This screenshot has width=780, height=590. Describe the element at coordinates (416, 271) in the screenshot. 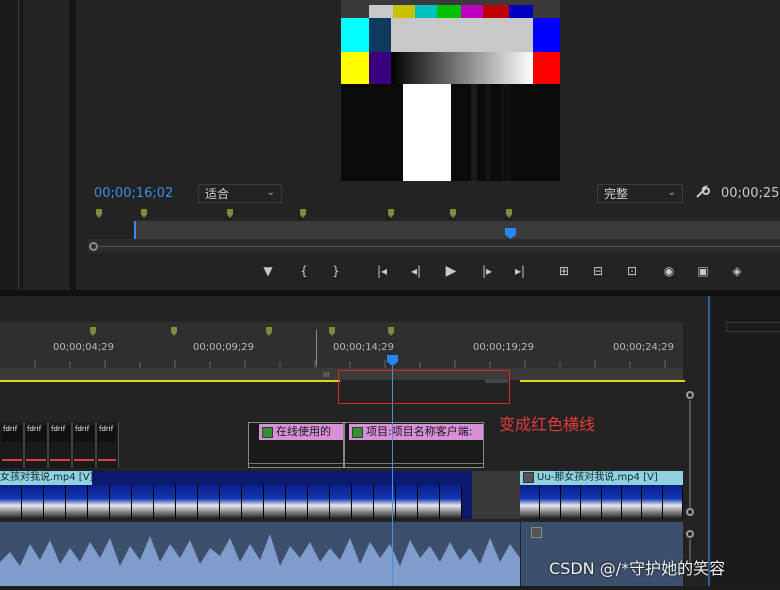

I see `step-back-button: ◂|` at that location.